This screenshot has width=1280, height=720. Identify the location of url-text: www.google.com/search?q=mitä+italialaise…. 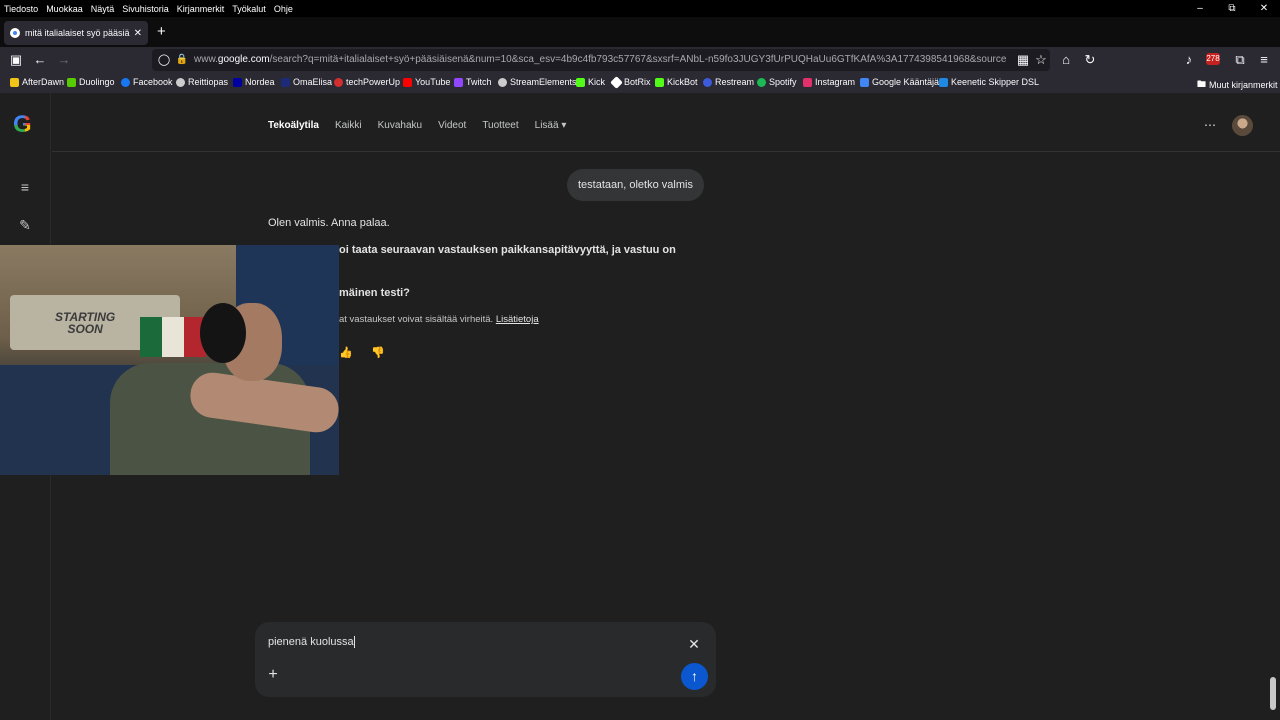
(600, 60).